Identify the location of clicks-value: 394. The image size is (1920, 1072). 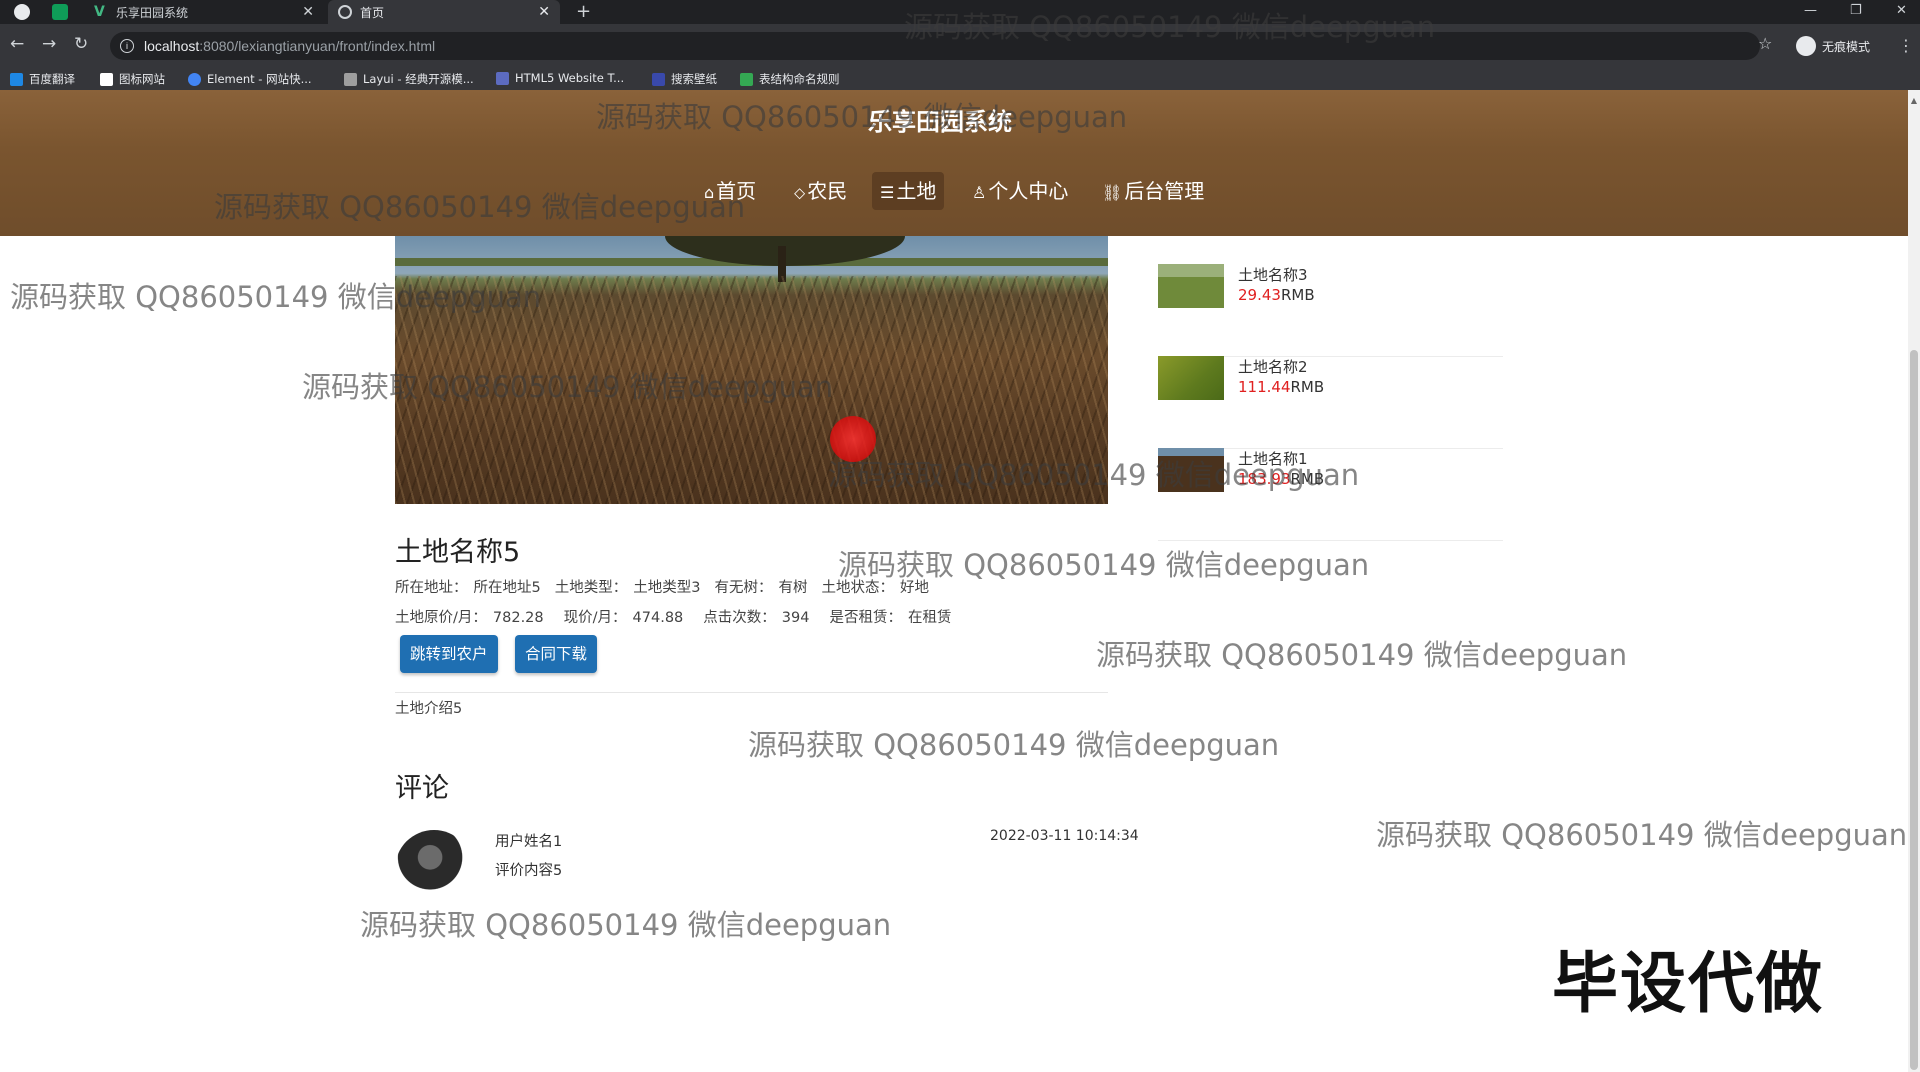
(795, 618).